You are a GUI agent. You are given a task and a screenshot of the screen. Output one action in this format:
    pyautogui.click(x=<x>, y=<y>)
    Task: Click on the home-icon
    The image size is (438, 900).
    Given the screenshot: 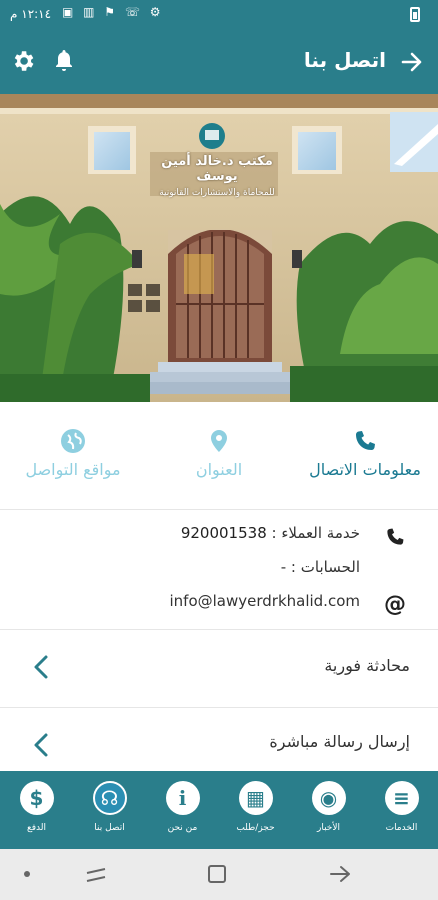 What is the action you would take?
    pyautogui.click(x=217, y=874)
    